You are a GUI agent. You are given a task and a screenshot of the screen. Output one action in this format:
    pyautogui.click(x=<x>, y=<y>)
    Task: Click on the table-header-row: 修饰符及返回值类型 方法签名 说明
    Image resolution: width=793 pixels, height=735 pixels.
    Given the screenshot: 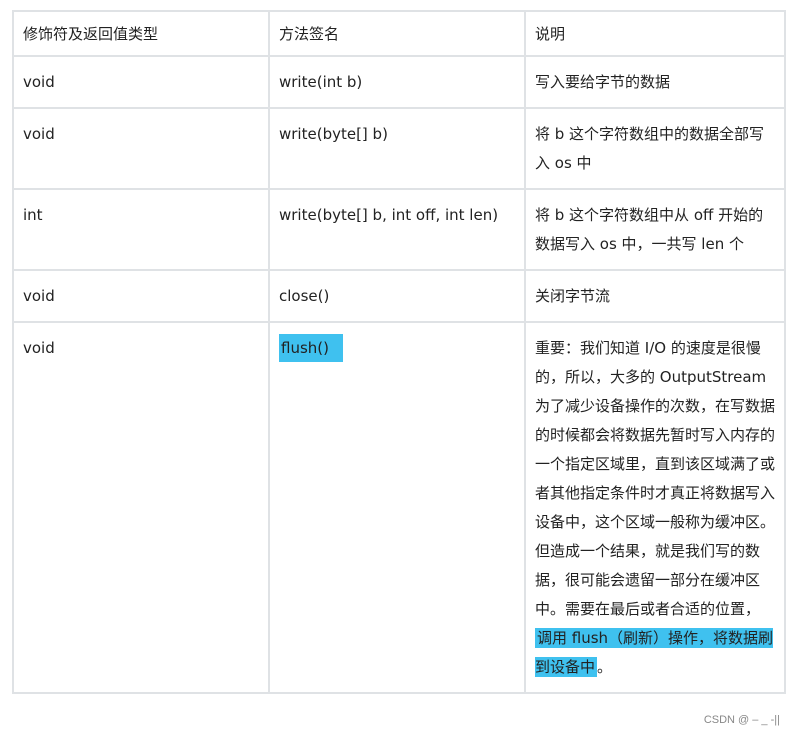 What is the action you would take?
    pyautogui.click(x=399, y=33)
    